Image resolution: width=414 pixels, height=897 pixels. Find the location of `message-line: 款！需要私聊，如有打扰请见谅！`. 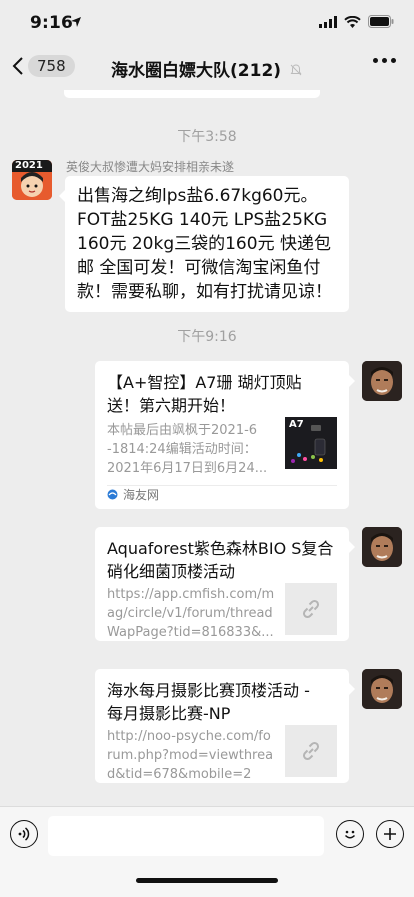

message-line: 款！需要私聊，如有打扰请见谅！ is located at coordinates (204, 292).